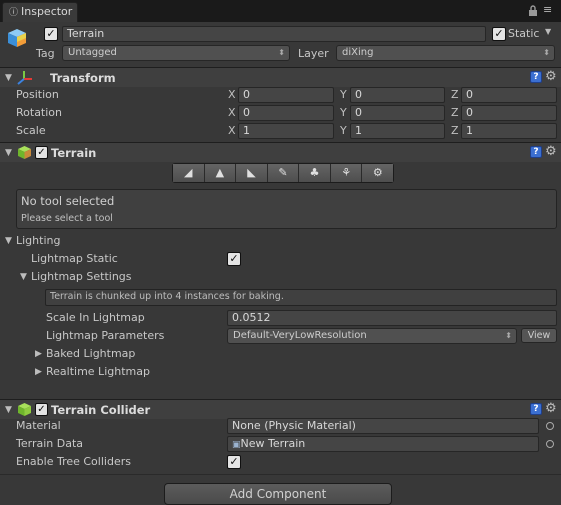  Describe the element at coordinates (234, 259) in the screenshot. I see `lightmap-static-checkbox: ✓` at that location.